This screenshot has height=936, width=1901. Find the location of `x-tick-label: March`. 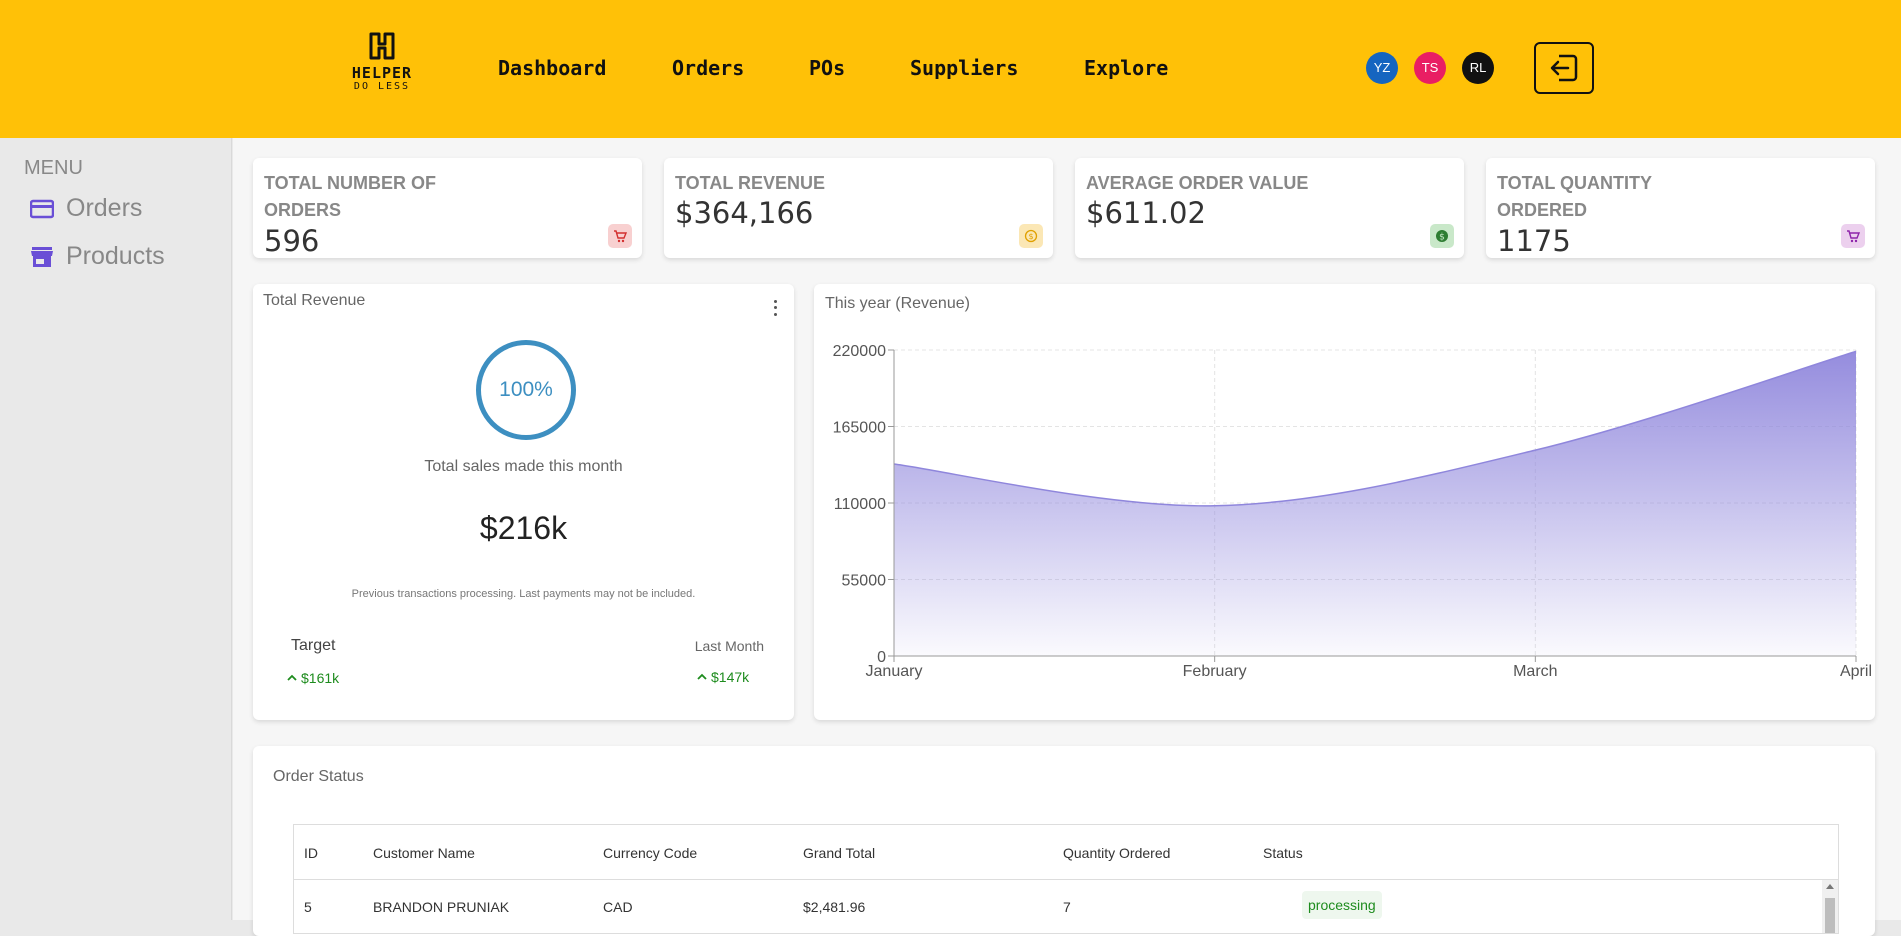

x-tick-label: March is located at coordinates (1535, 671).